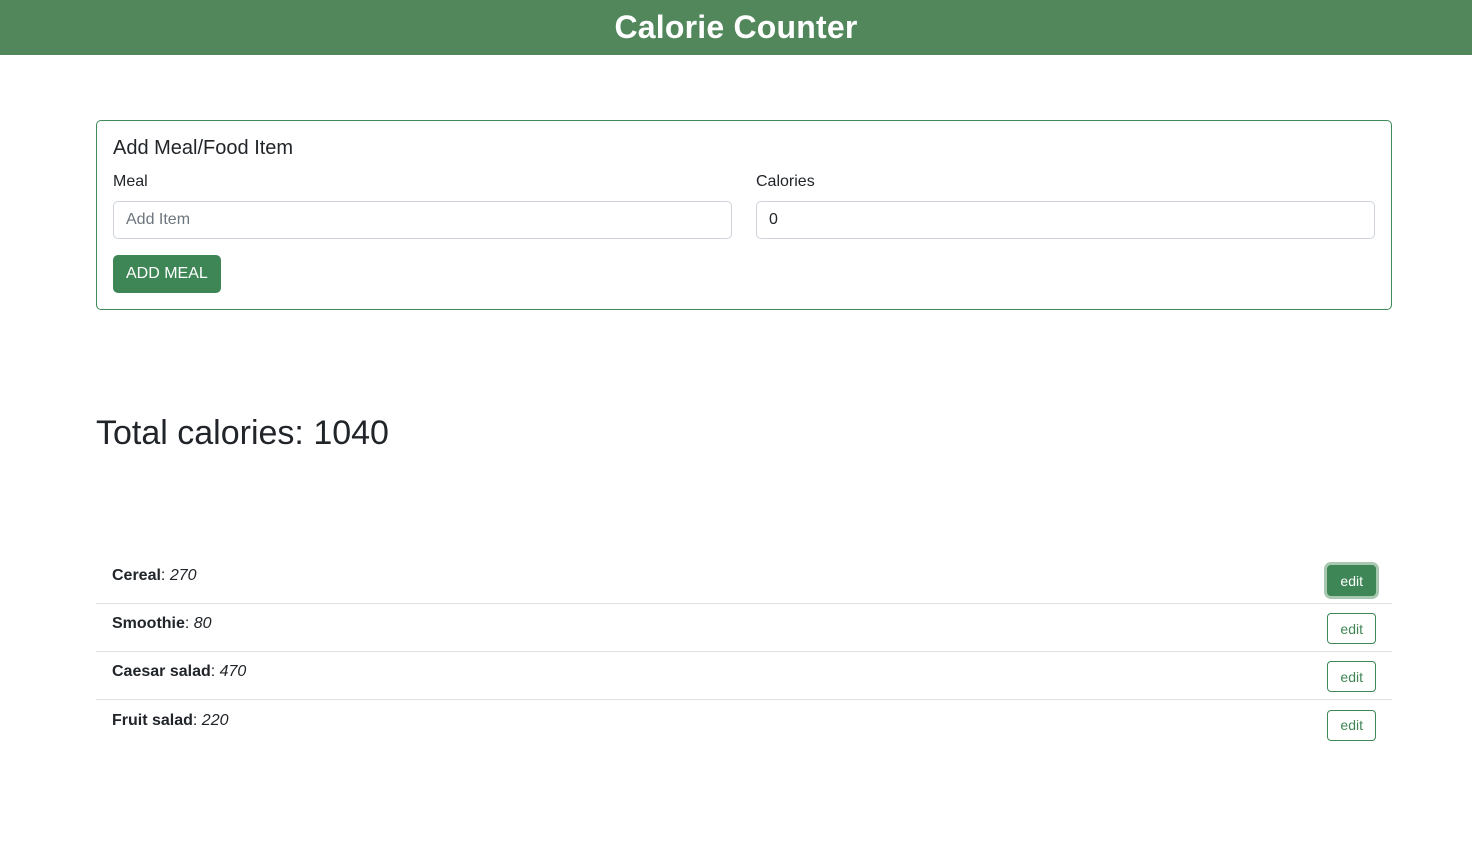 The image size is (1472, 846). What do you see at coordinates (744, 580) in the screenshot?
I see `meal-list-item: Cereal: 270 edit` at bounding box center [744, 580].